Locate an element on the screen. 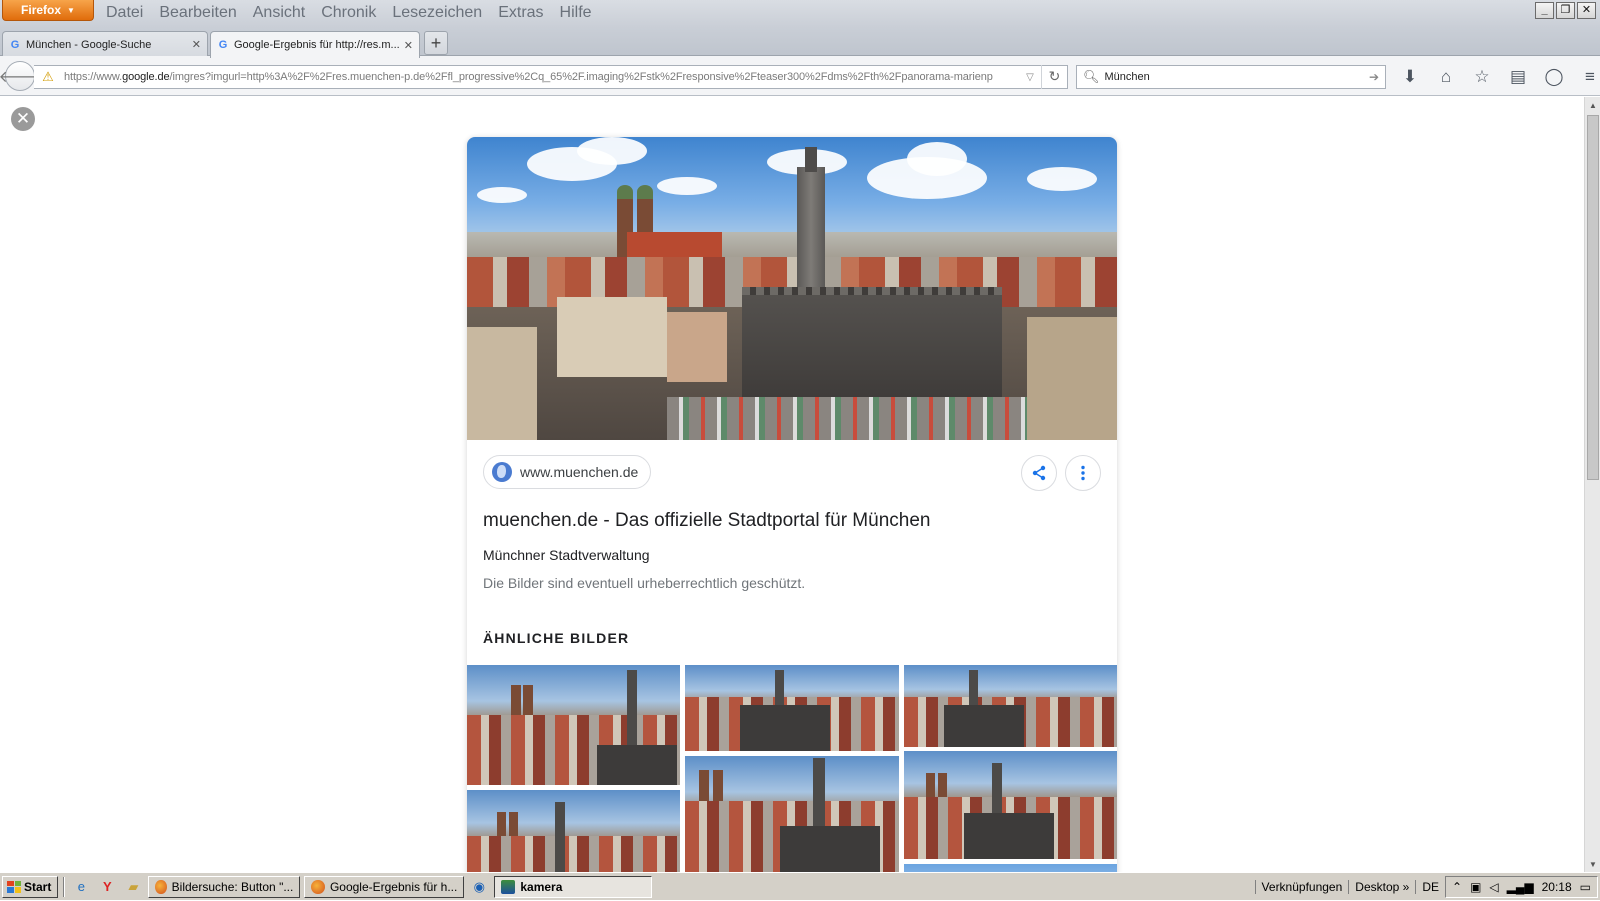 The width and height of the screenshot is (1600, 901). show-desktop-icon: ▭ is located at coordinates (1585, 887).